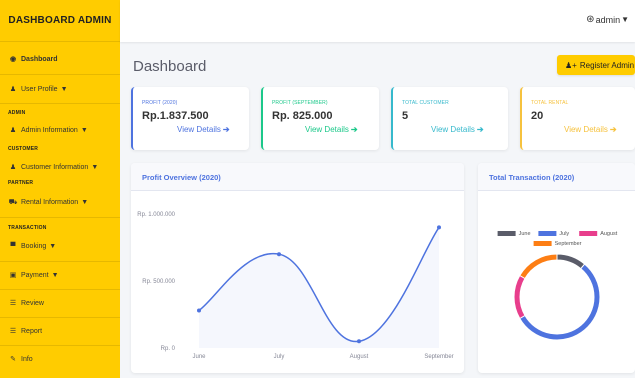 This screenshot has width=635, height=378. I want to click on profit-area-fill, so click(319, 287).